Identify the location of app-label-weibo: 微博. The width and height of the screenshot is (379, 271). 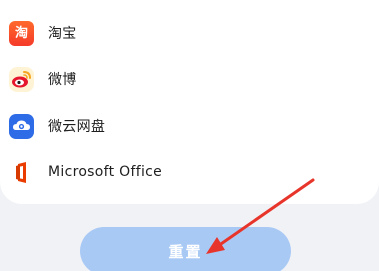
(62, 80).